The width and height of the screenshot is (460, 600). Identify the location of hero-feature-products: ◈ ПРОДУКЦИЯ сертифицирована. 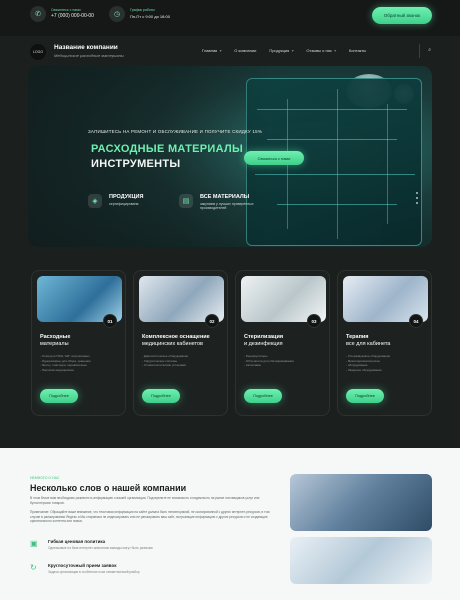
(115, 201).